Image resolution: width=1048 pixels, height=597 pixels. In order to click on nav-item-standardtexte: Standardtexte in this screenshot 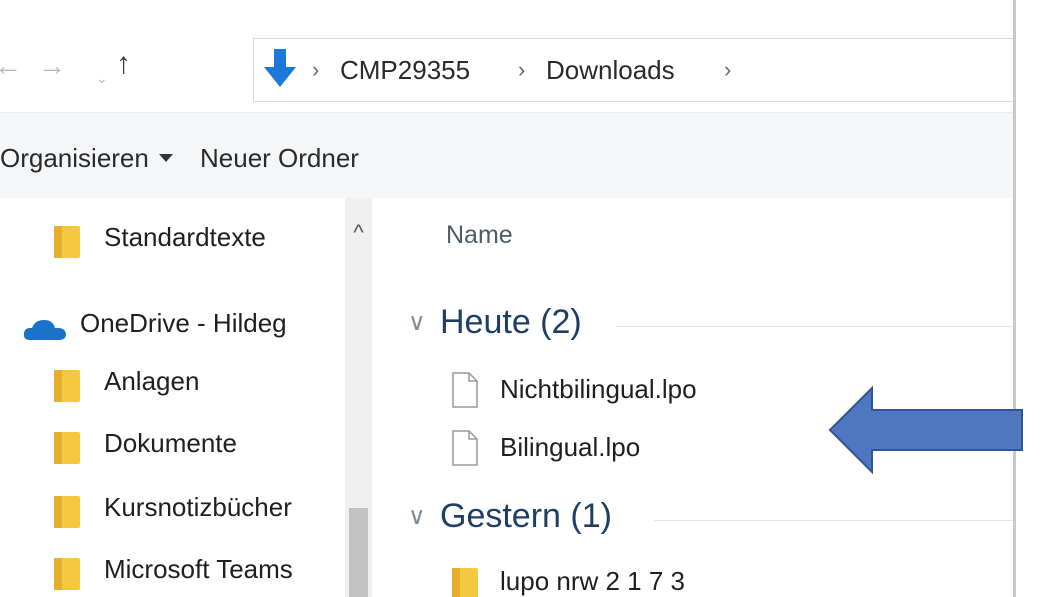, I will do `click(172, 237)`.